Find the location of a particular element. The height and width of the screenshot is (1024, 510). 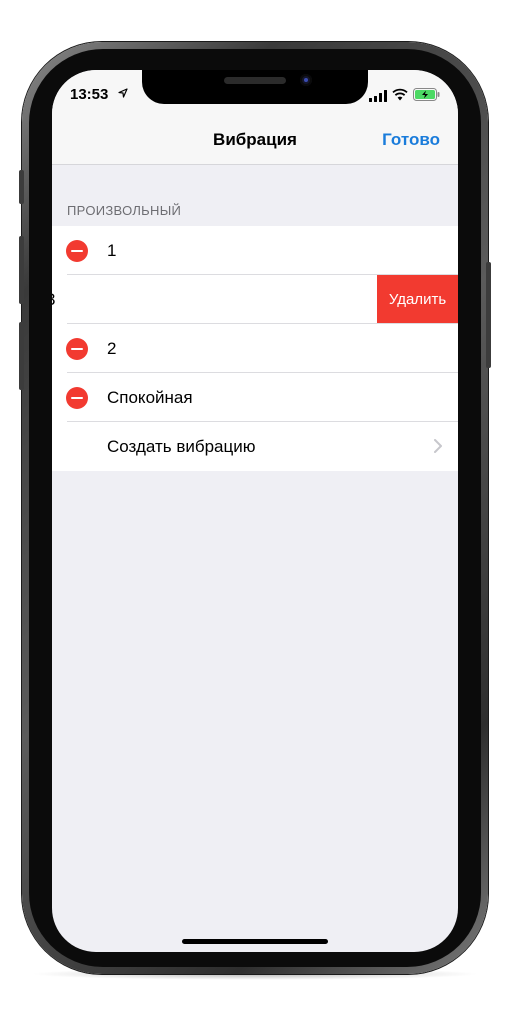

status-time: 13:53 is located at coordinates (89, 94).